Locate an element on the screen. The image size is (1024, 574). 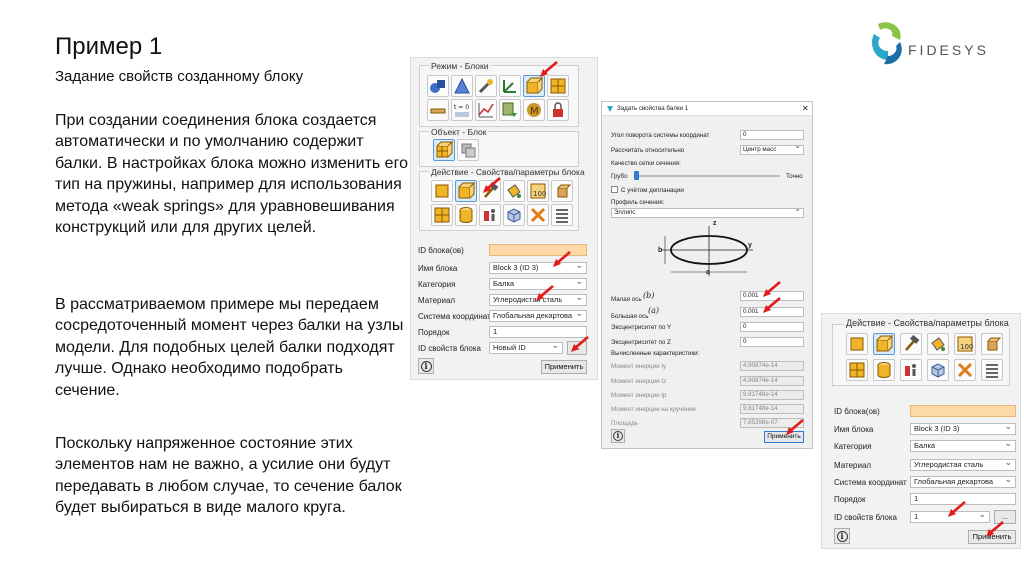
t0-label: t = 0 is located at coordinates (461, 107).